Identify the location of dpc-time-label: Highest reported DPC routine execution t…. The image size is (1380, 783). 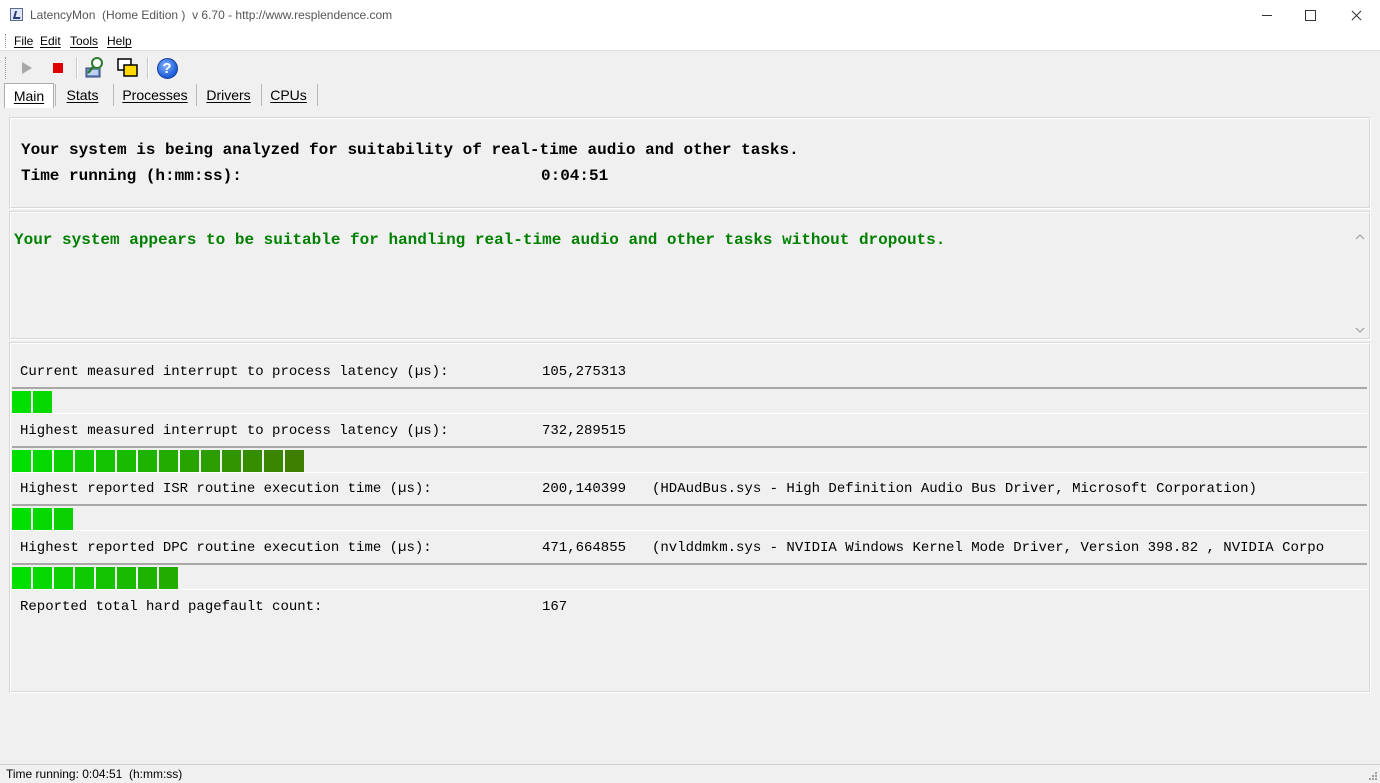
(226, 548).